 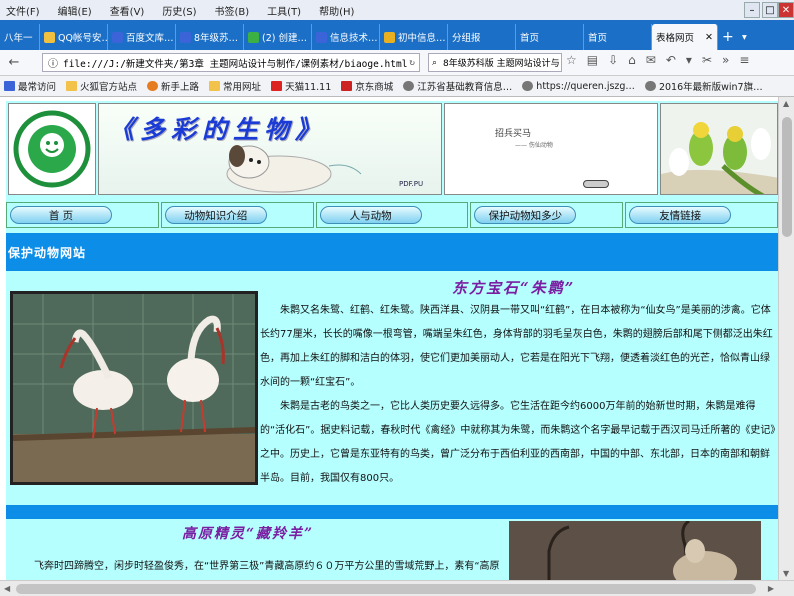 I want to click on minimize-button: –, so click(x=752, y=10).